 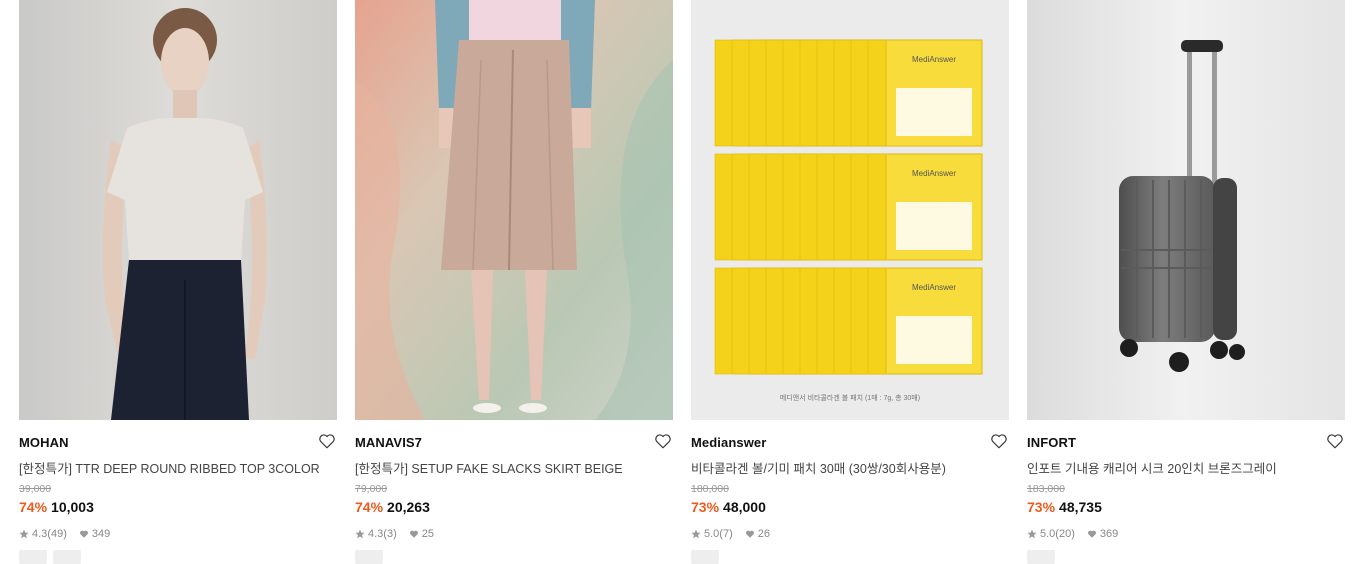 I want to click on brand-row: INFORT, so click(x=1186, y=442).